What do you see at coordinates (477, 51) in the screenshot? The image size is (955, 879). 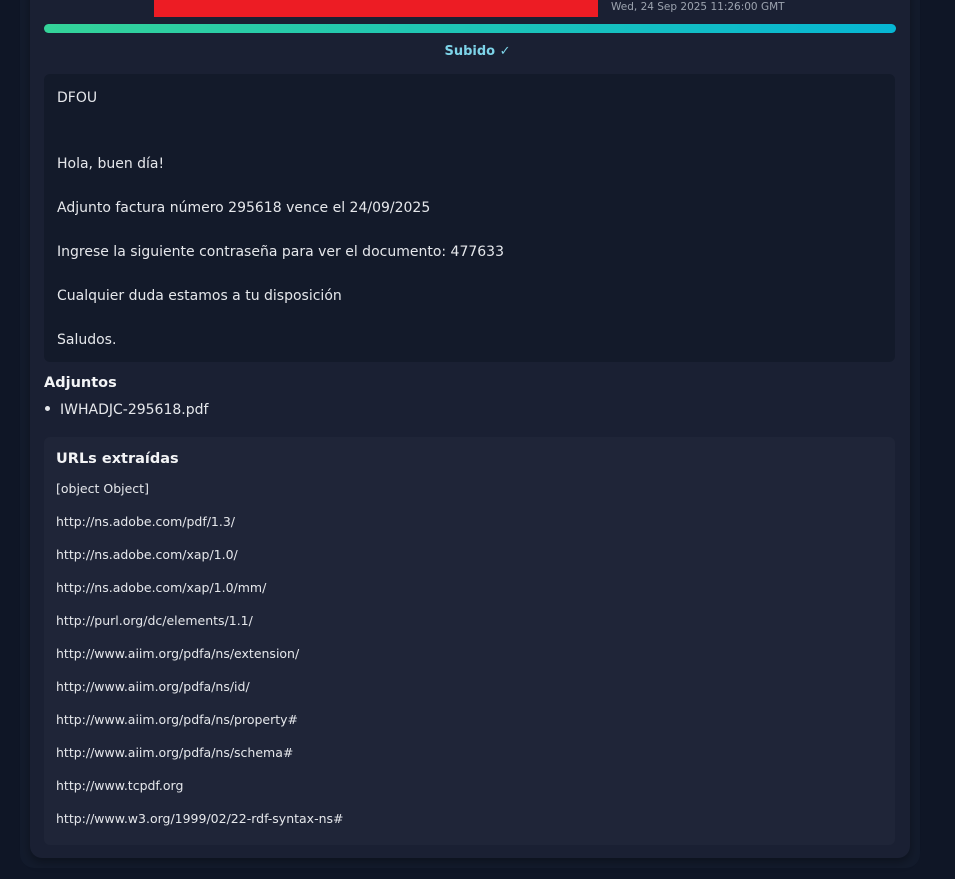 I see `upload-status: Subido ✓` at bounding box center [477, 51].